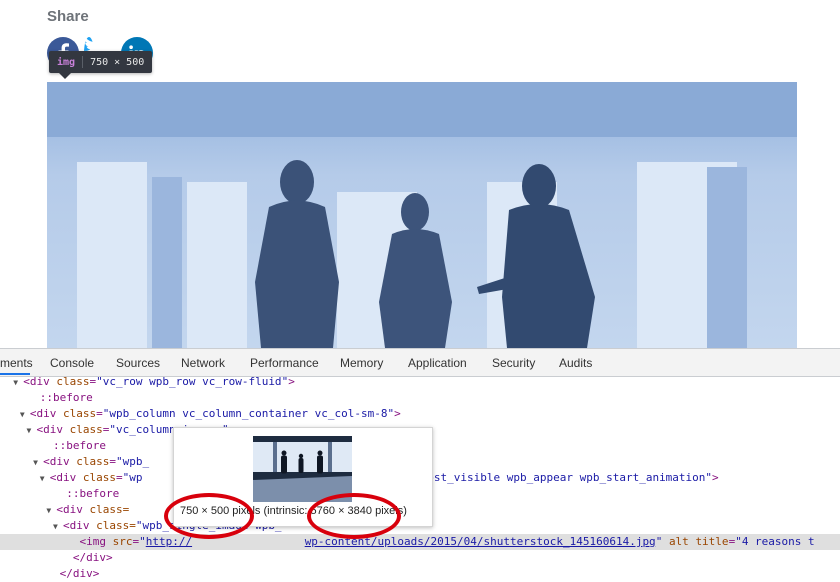  I want to click on element-inspect-tooltip: img 750 × 500, so click(101, 62).